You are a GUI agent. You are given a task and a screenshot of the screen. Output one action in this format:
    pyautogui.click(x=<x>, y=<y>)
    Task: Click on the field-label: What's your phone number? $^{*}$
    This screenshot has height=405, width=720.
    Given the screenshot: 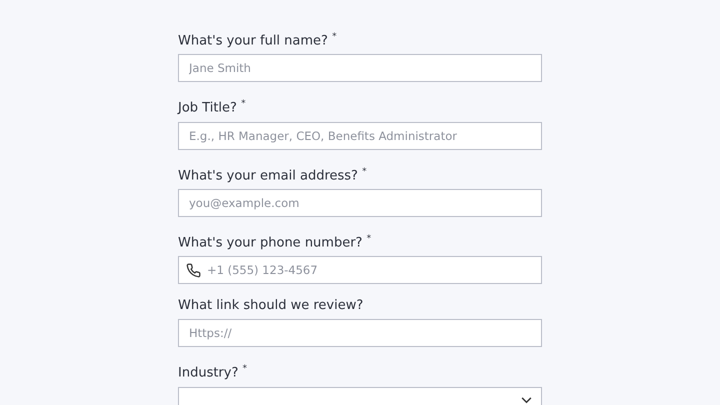 What is the action you would take?
    pyautogui.click(x=275, y=242)
    